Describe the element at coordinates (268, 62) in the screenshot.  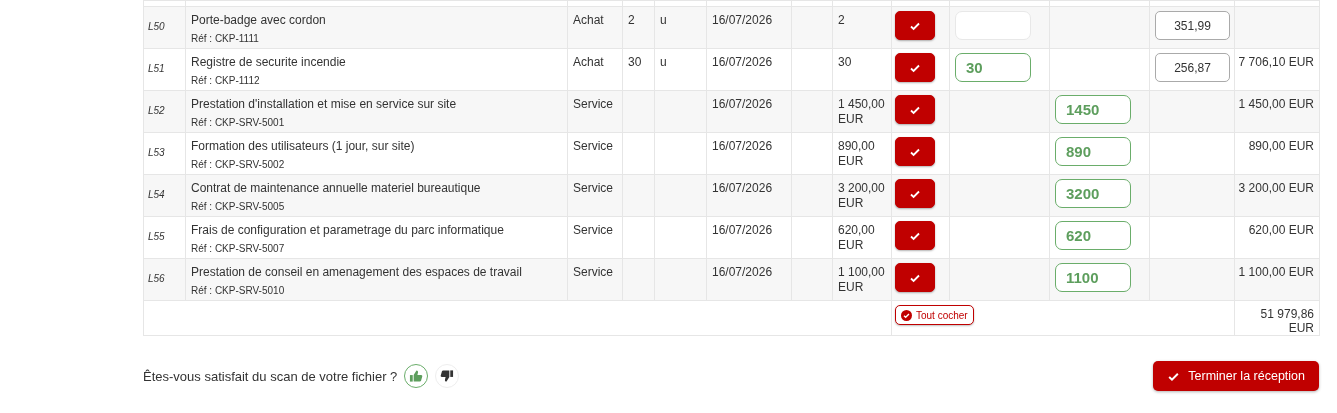
I see `item-designation: Registre de securite incendie` at that location.